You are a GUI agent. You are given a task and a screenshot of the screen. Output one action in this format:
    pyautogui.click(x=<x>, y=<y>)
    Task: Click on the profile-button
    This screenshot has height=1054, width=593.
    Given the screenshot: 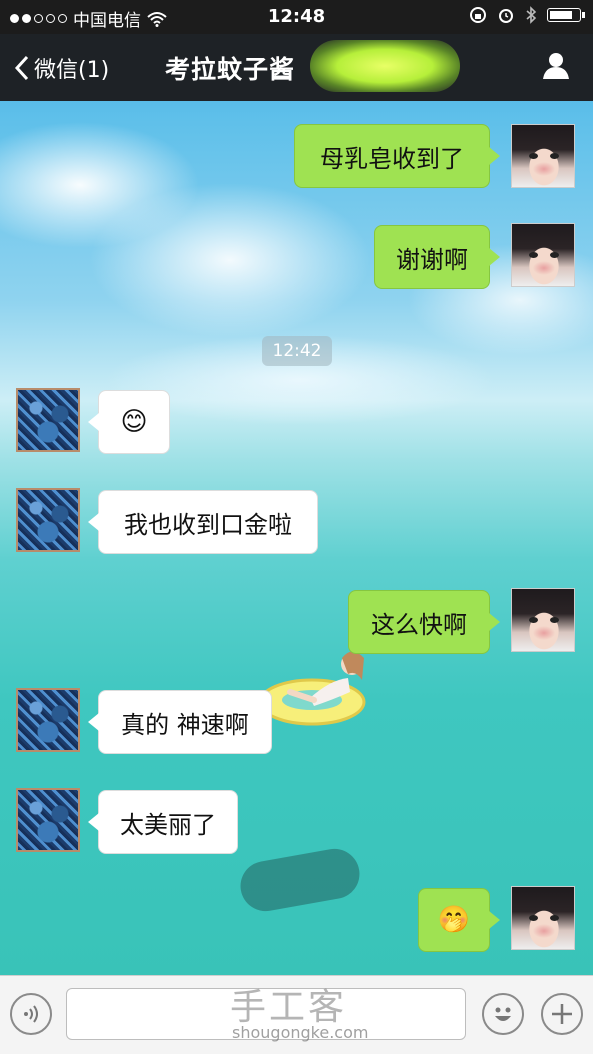 What is the action you would take?
    pyautogui.click(x=556, y=67)
    